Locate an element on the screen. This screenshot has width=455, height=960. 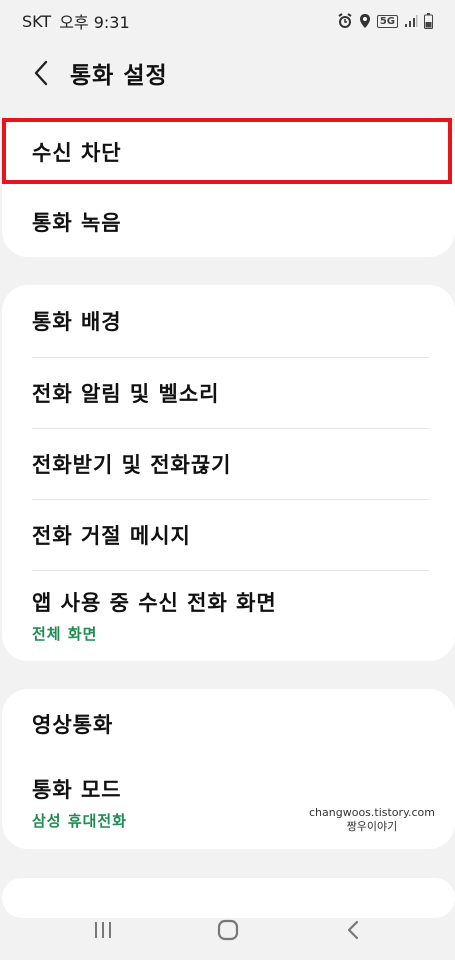
incoming-call-display-item: 앱 사용 중 수신 전화 화면 전체 화면 is located at coordinates (228, 615).